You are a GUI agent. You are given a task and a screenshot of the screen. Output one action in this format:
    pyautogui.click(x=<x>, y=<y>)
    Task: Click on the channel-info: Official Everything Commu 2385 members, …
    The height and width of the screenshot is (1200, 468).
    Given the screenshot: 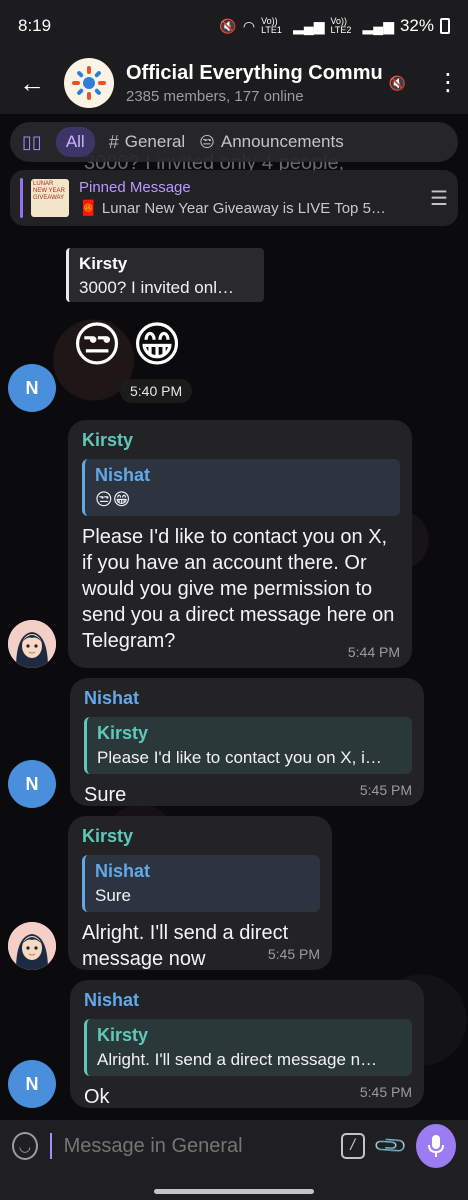 What is the action you would take?
    pyautogui.click(x=257, y=83)
    